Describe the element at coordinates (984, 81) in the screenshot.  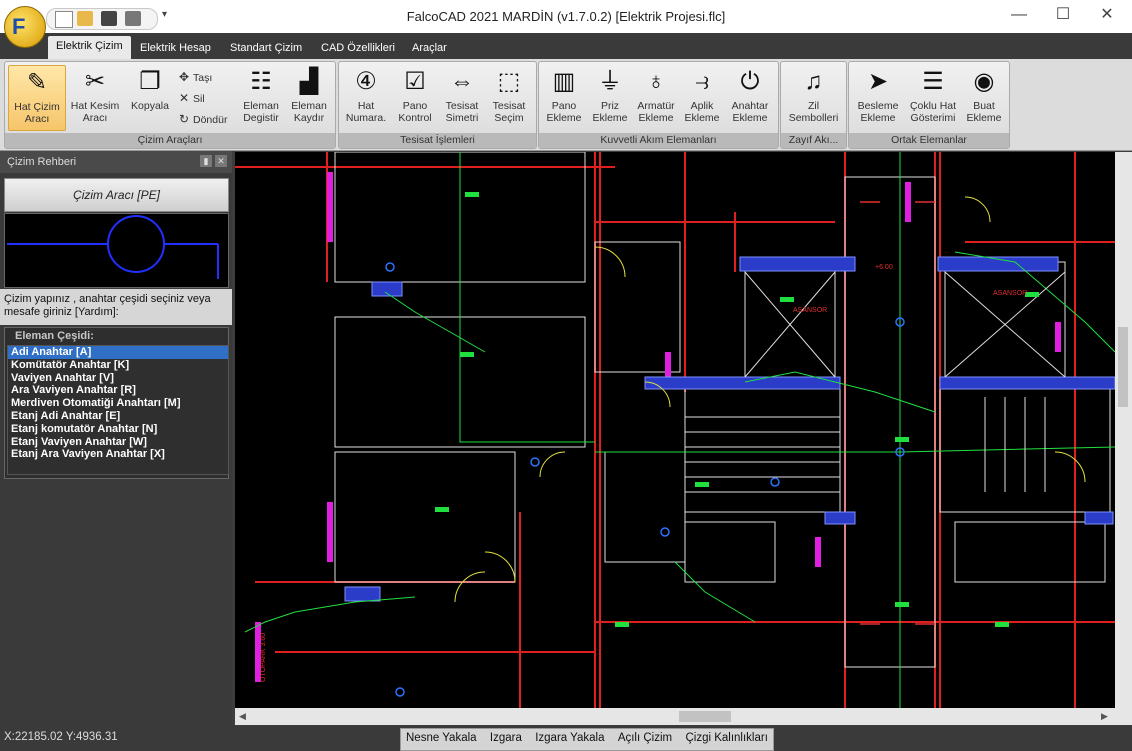
I see `junction-box-icon: ◉` at that location.